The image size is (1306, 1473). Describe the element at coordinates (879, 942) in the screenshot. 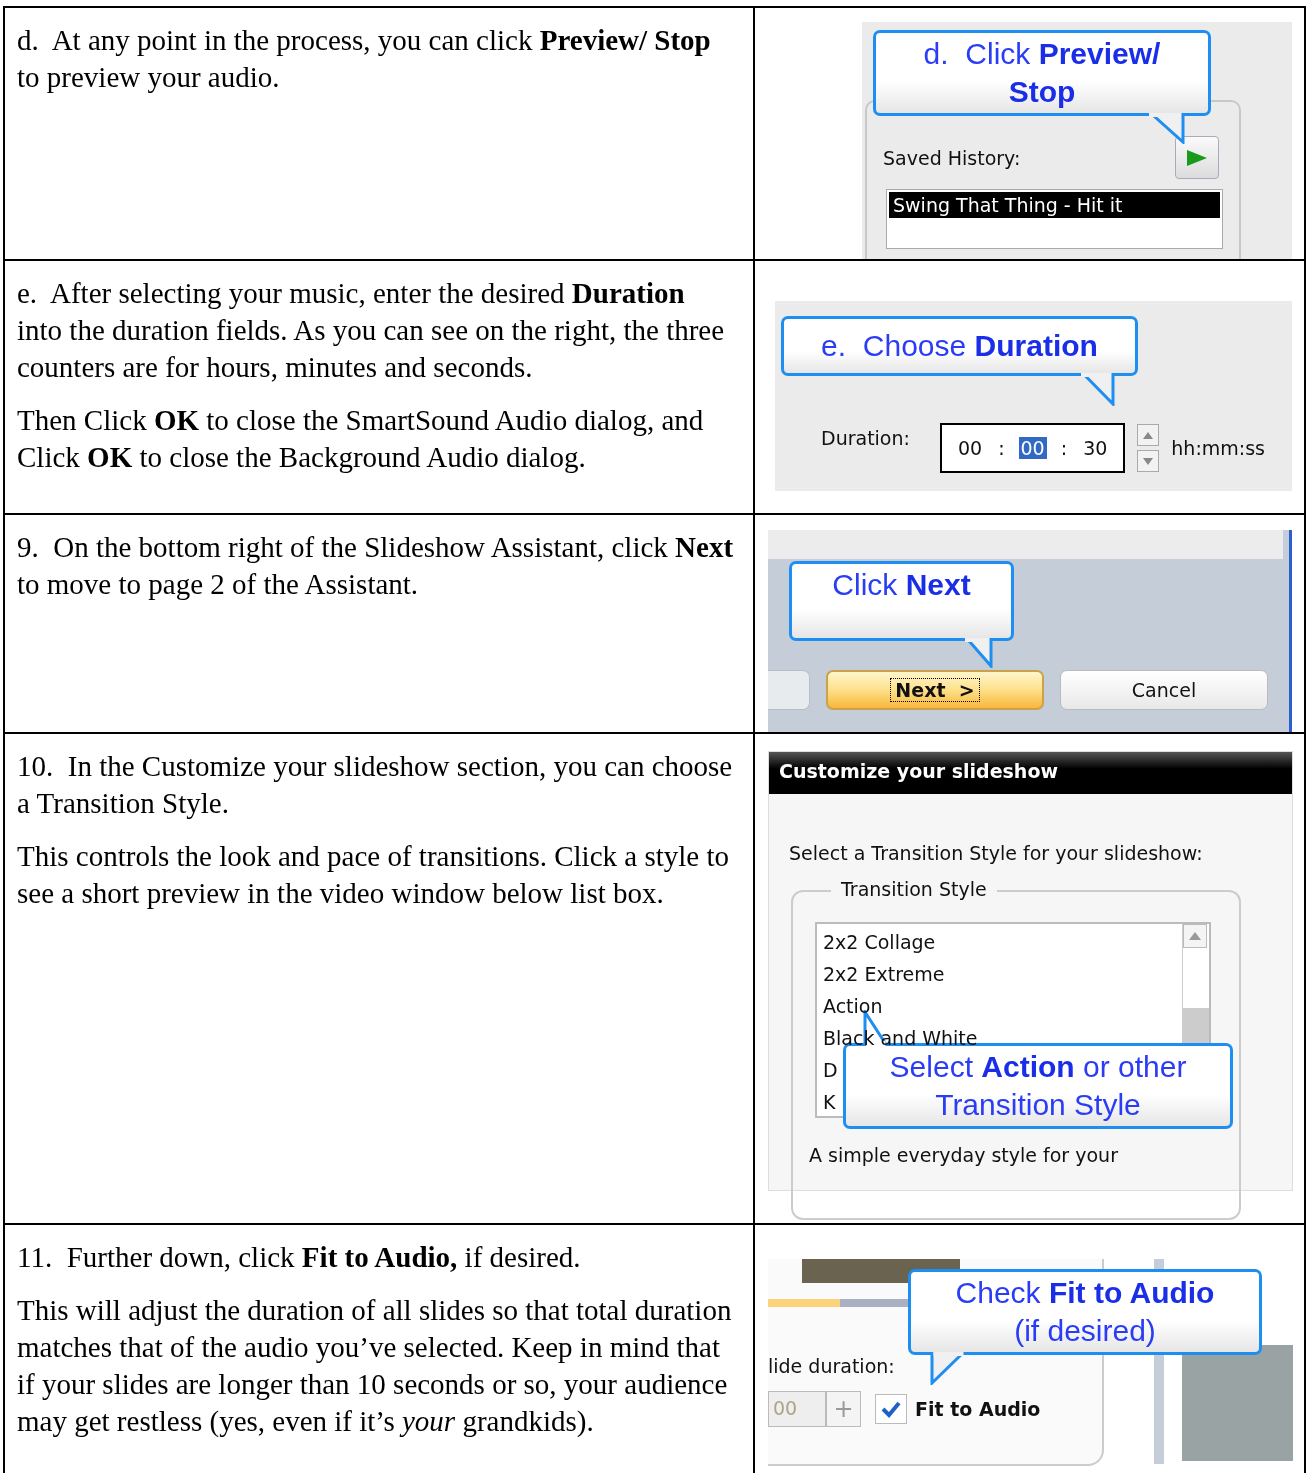

I see `list-item: 2x2 Collage` at that location.